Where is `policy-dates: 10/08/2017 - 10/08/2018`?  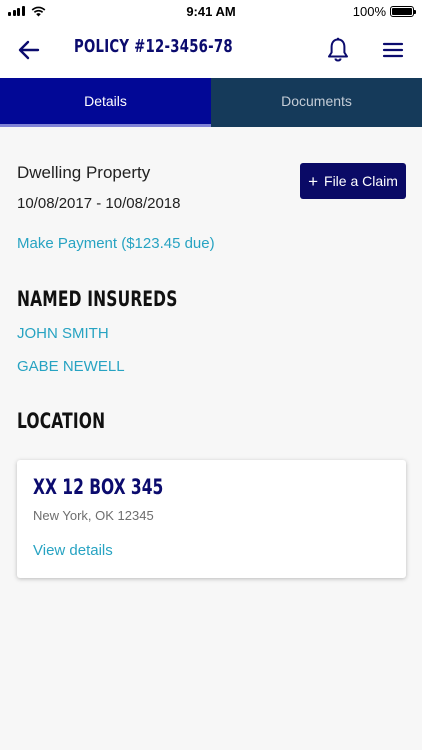
policy-dates: 10/08/2017 - 10/08/2018 is located at coordinates (99, 203).